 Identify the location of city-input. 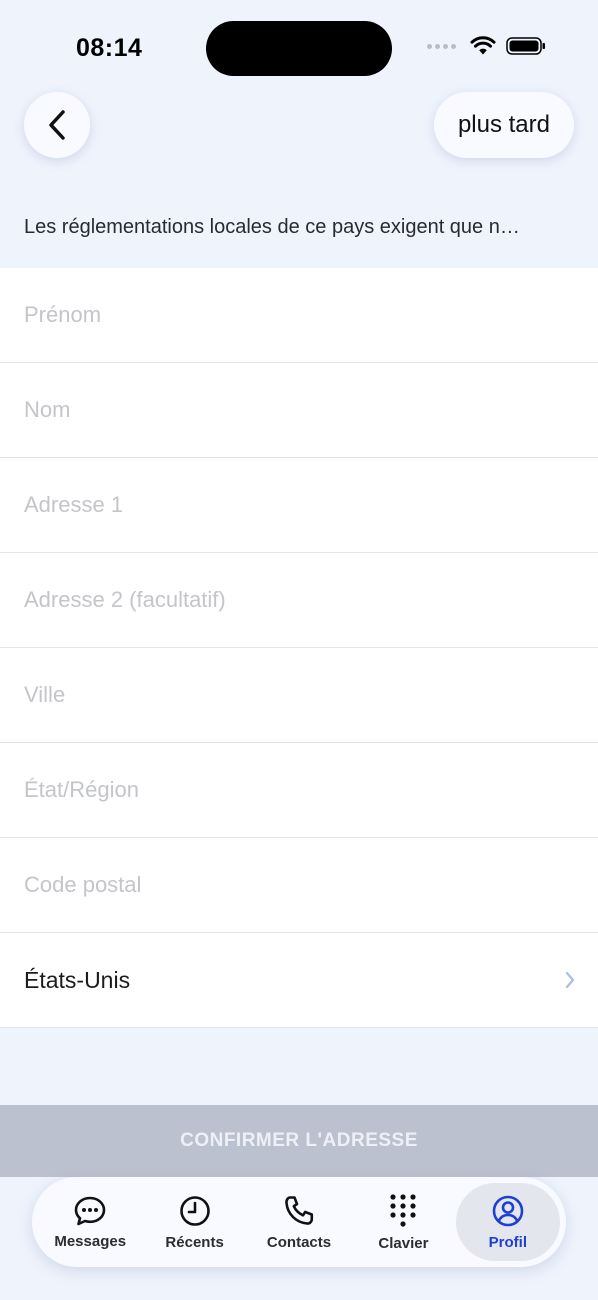
(299, 695).